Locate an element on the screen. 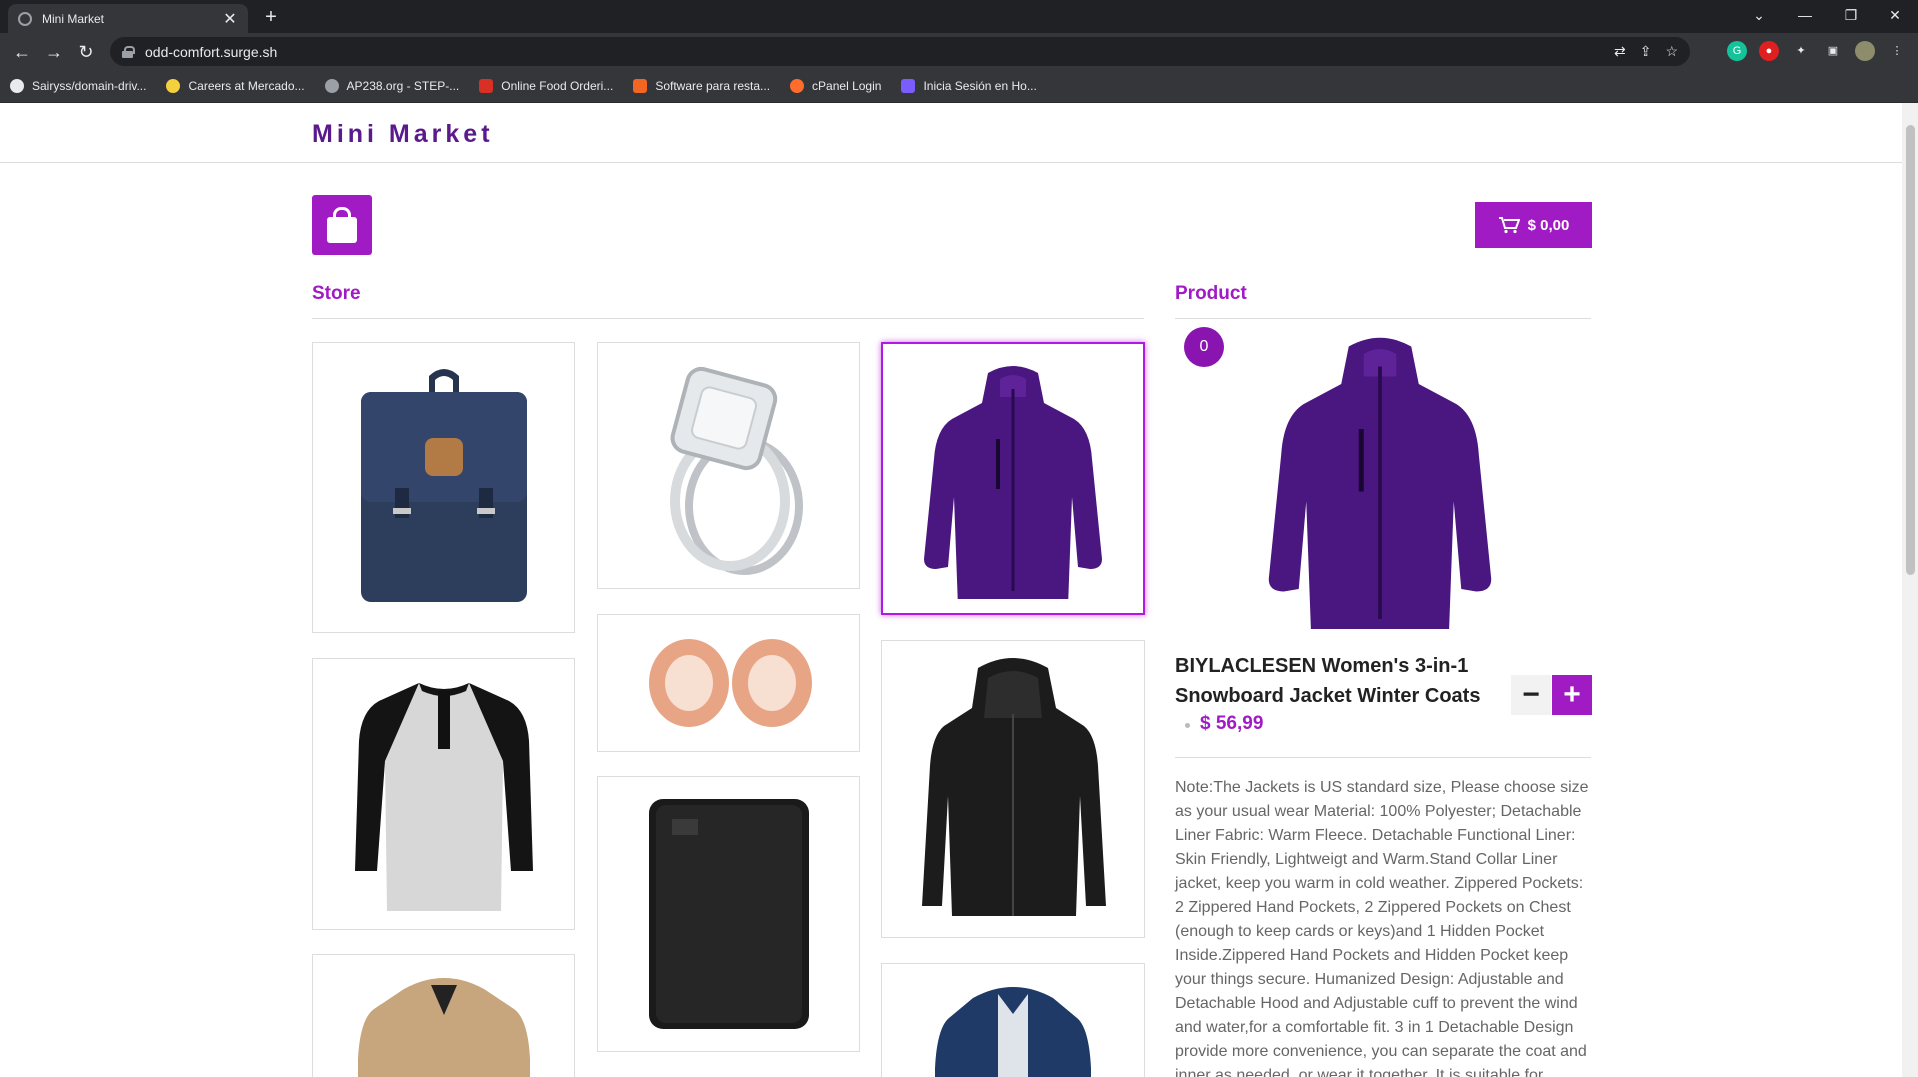 The width and height of the screenshot is (1918, 1077). product-image is located at coordinates (1380, 479).